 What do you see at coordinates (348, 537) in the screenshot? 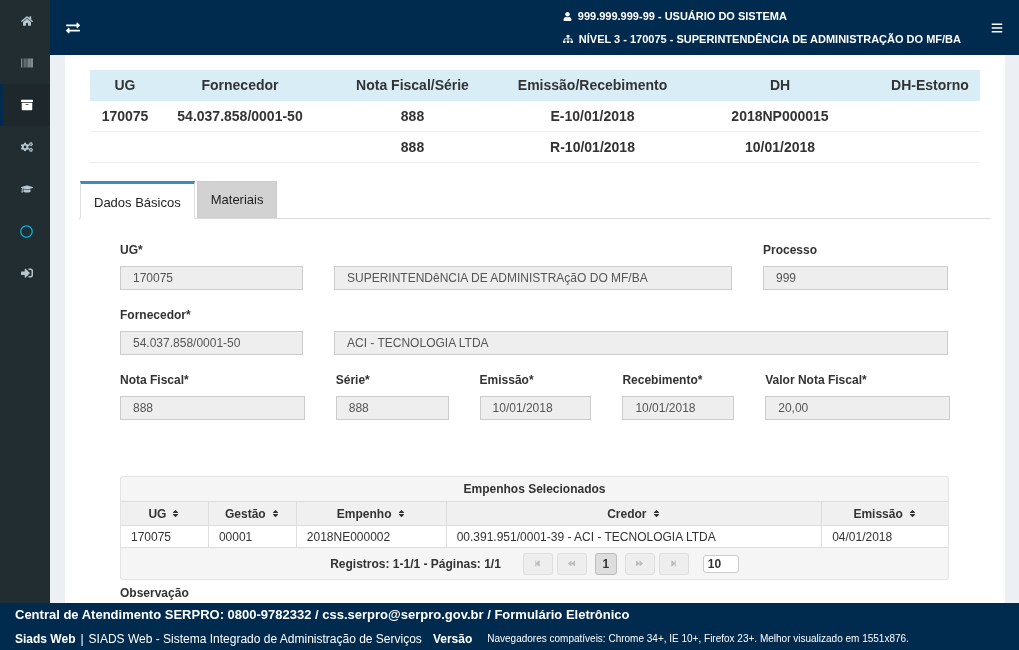
I see `table-cell-text: 2018NE000002` at bounding box center [348, 537].